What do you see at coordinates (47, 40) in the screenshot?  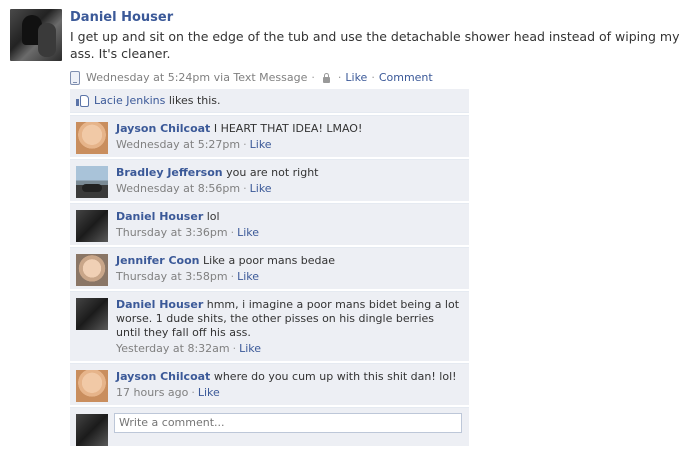 I see `avatar-figure` at bounding box center [47, 40].